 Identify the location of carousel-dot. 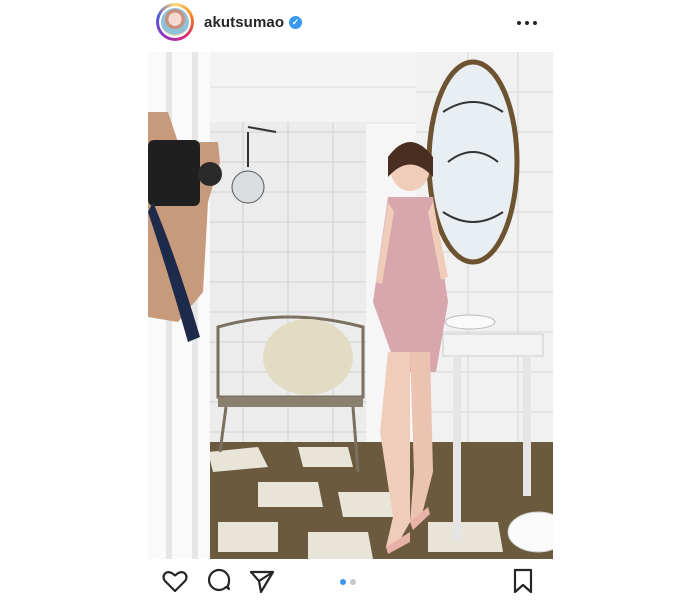
(353, 582).